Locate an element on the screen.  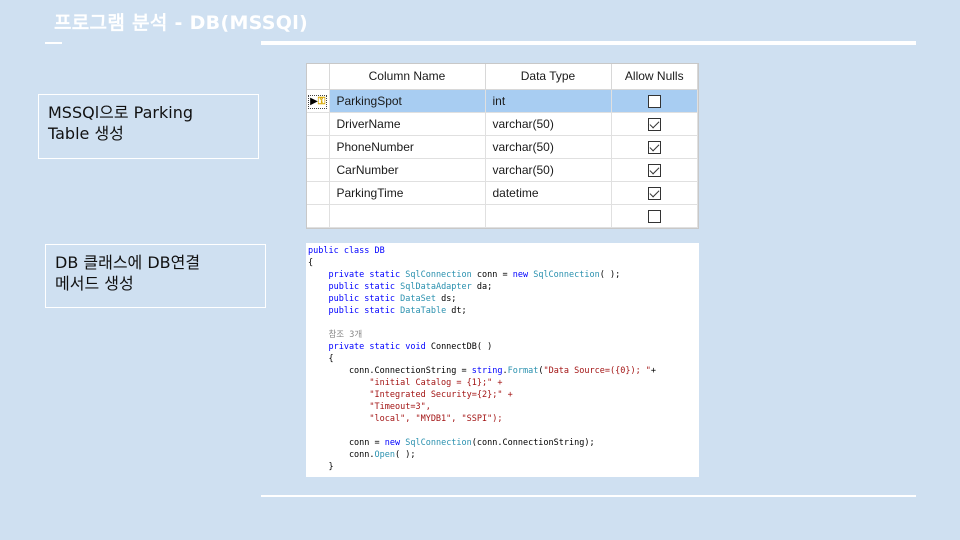
code-text: public class DB is located at coordinates (346, 251).